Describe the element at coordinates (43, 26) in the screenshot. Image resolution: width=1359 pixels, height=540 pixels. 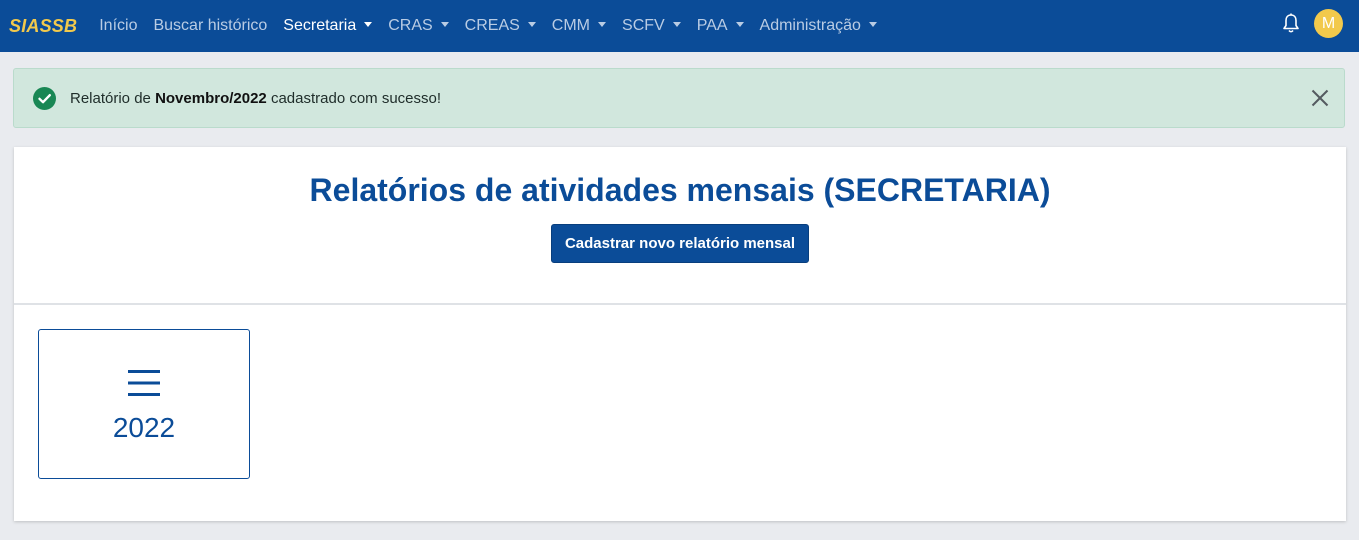
I see `brand-logo: SIASSB` at that location.